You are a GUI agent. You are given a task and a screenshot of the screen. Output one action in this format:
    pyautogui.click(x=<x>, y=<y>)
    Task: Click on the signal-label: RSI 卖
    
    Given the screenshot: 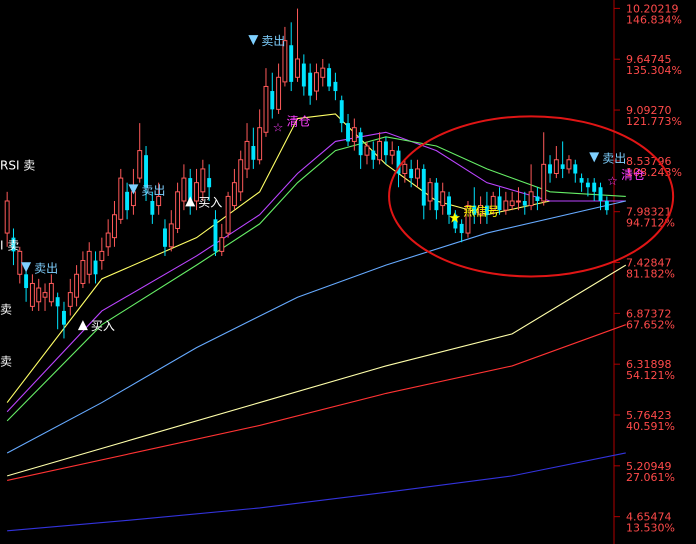 What is the action you would take?
    pyautogui.click(x=17, y=166)
    